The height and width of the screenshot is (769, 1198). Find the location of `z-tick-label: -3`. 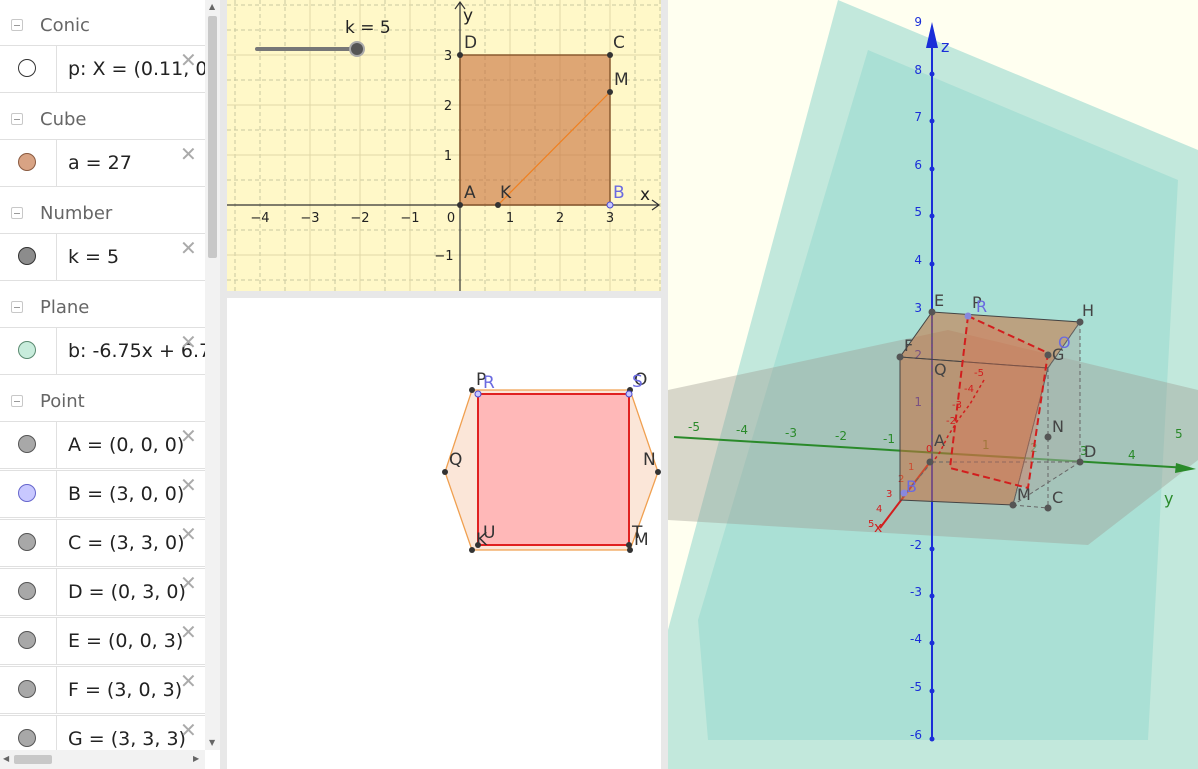

z-tick-label: -3 is located at coordinates (916, 592).